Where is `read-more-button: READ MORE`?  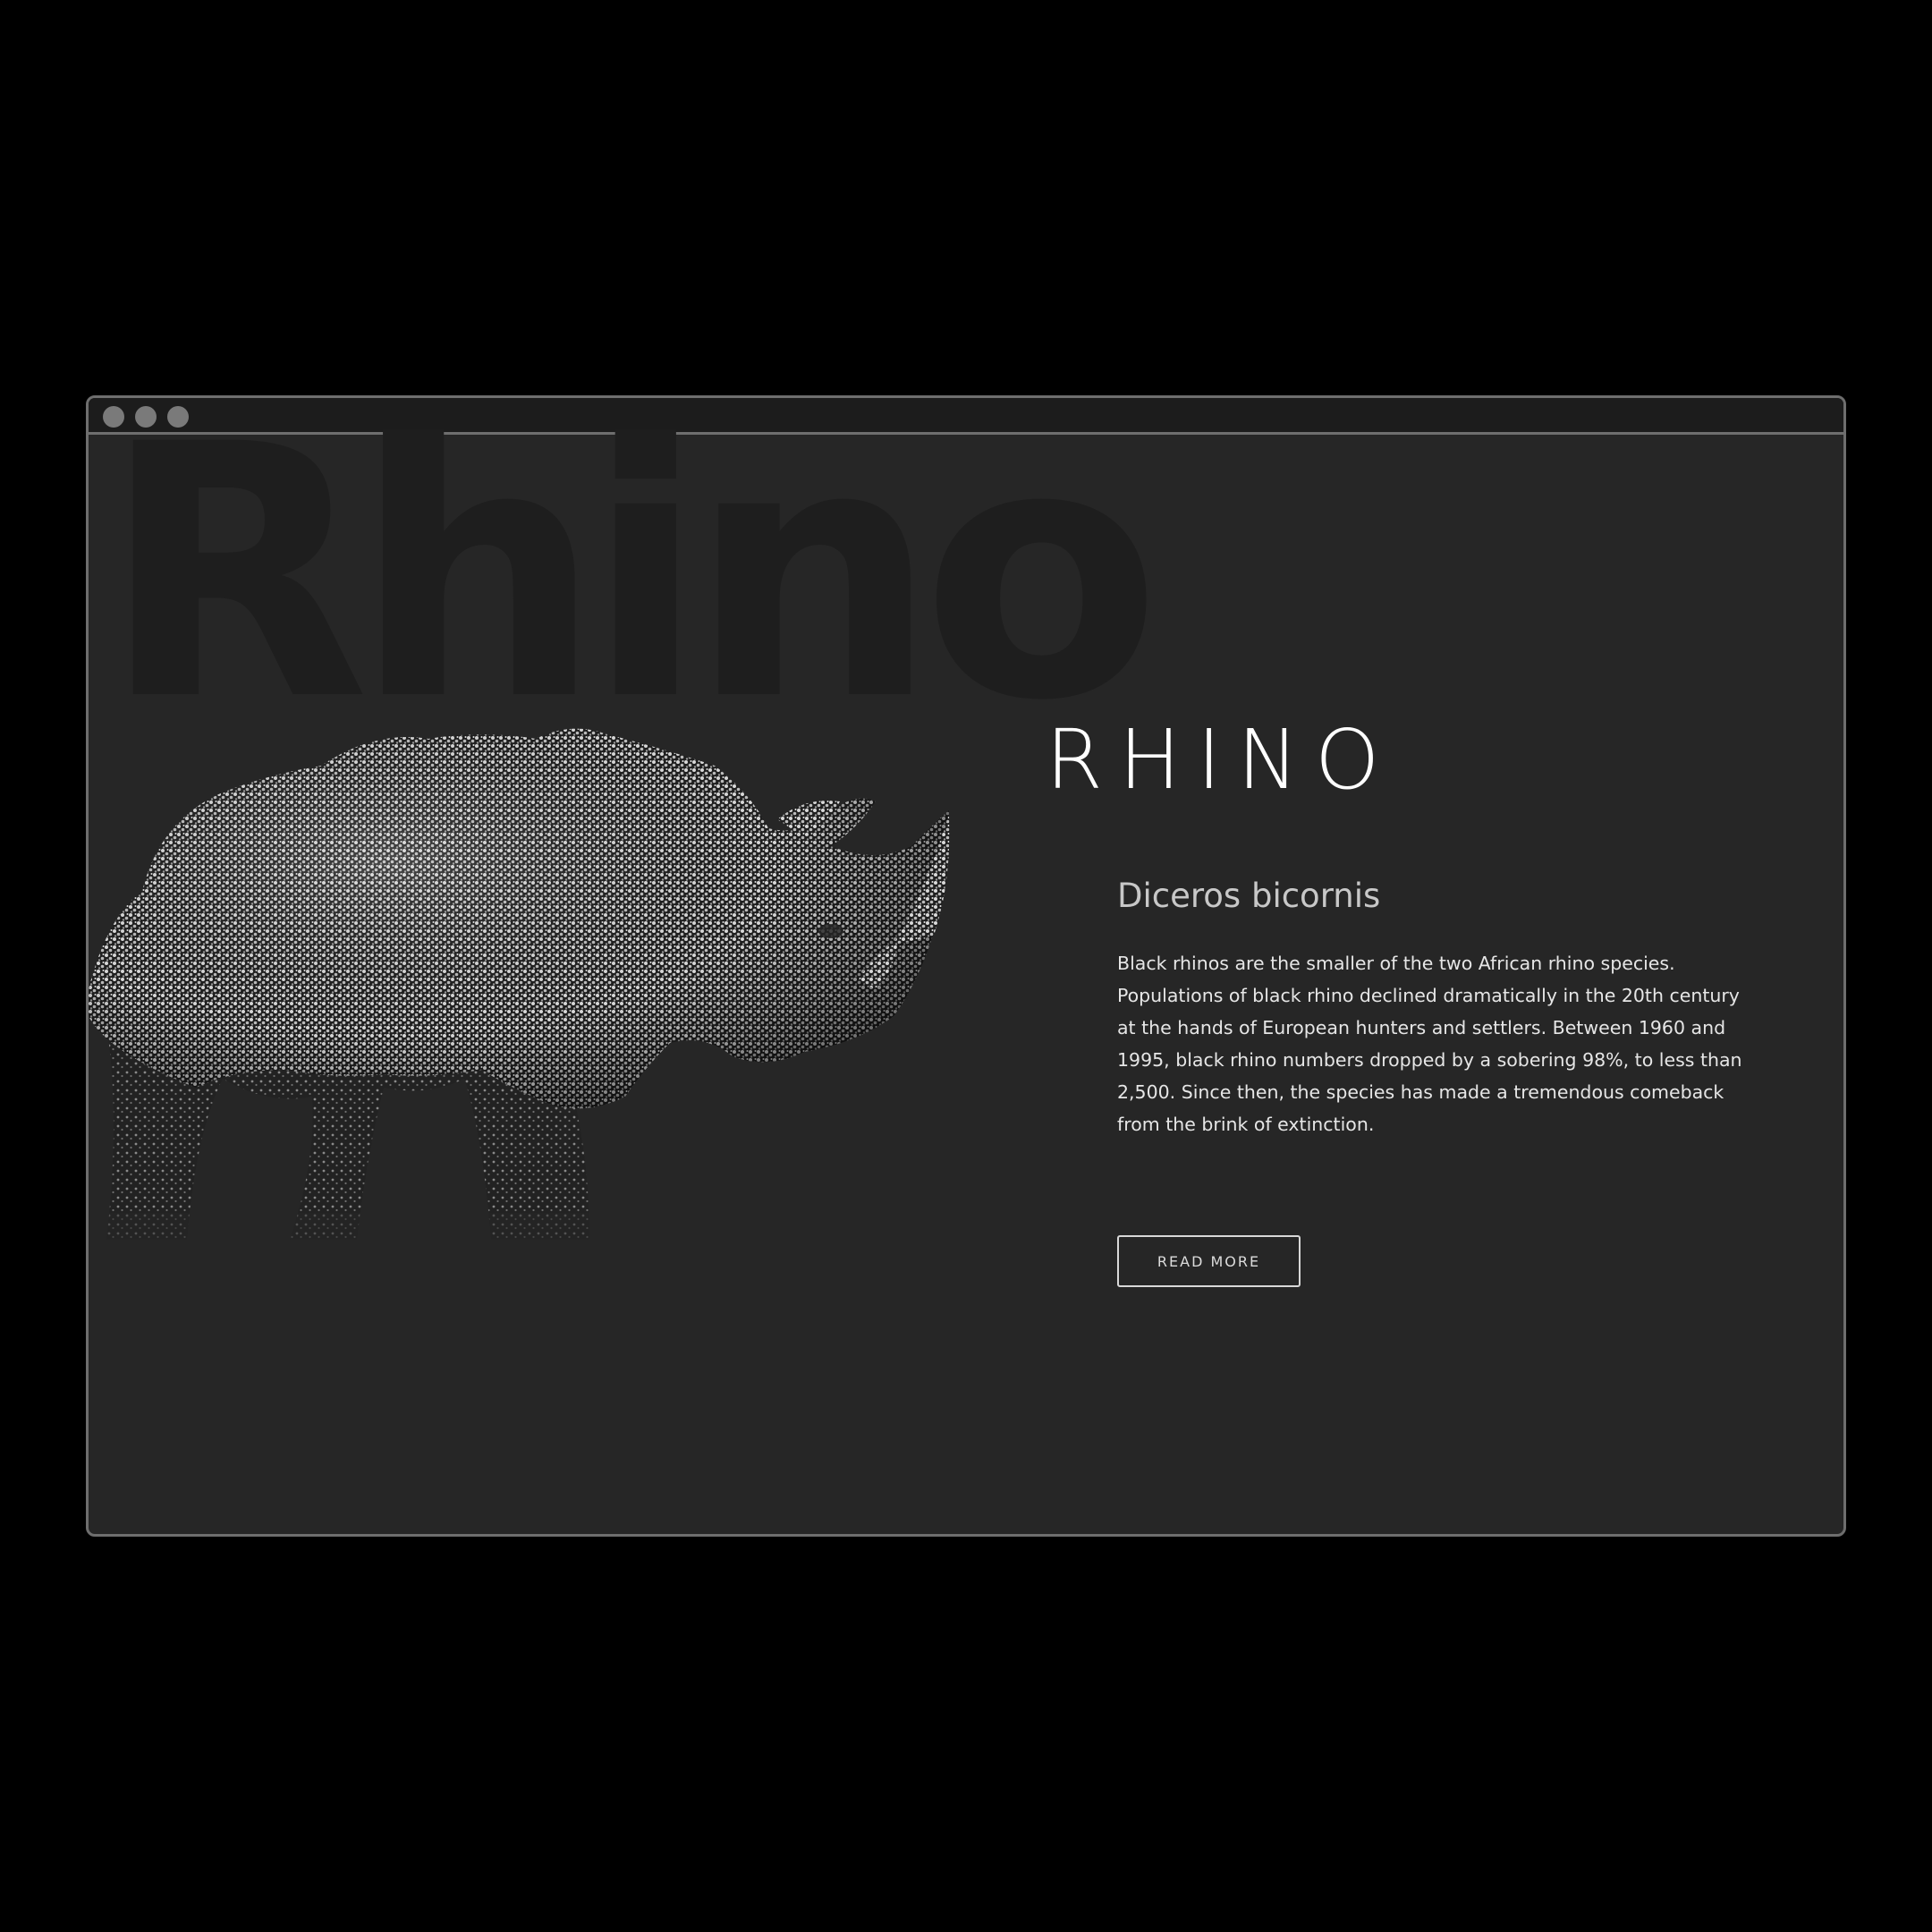
read-more-button: READ MORE is located at coordinates (1209, 1261).